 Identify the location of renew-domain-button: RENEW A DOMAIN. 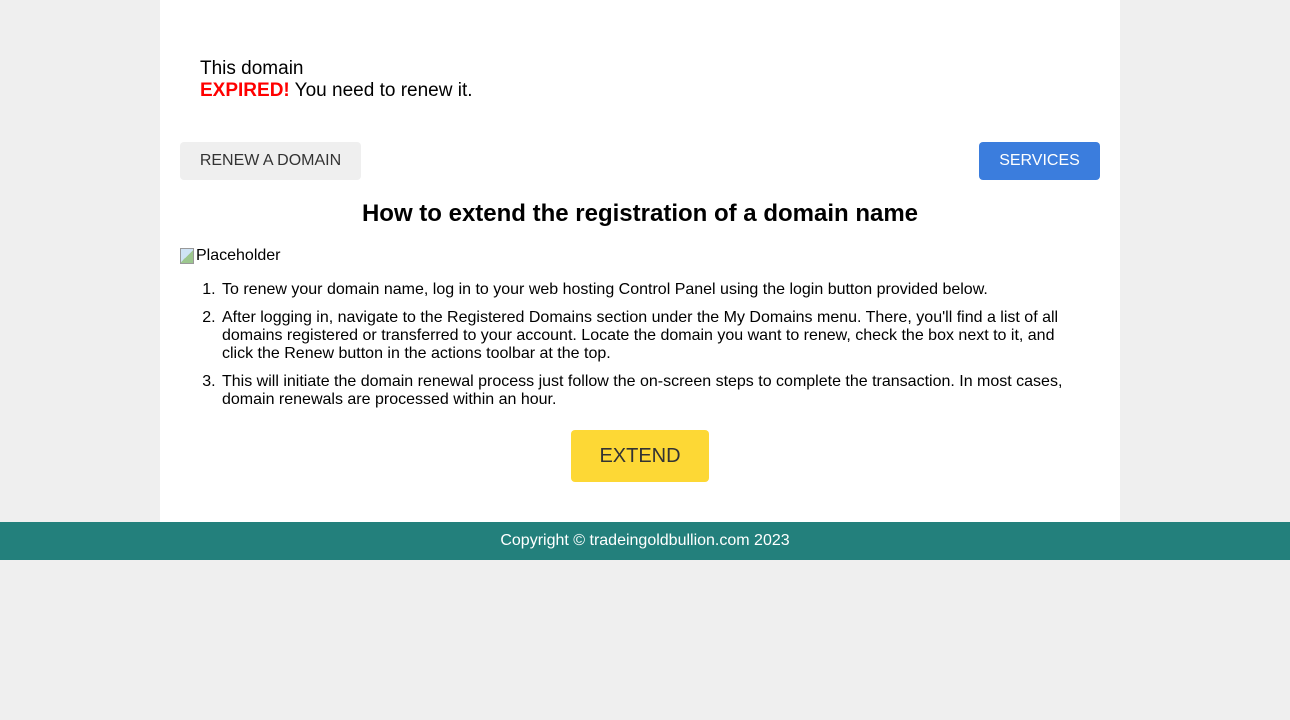
(270, 161).